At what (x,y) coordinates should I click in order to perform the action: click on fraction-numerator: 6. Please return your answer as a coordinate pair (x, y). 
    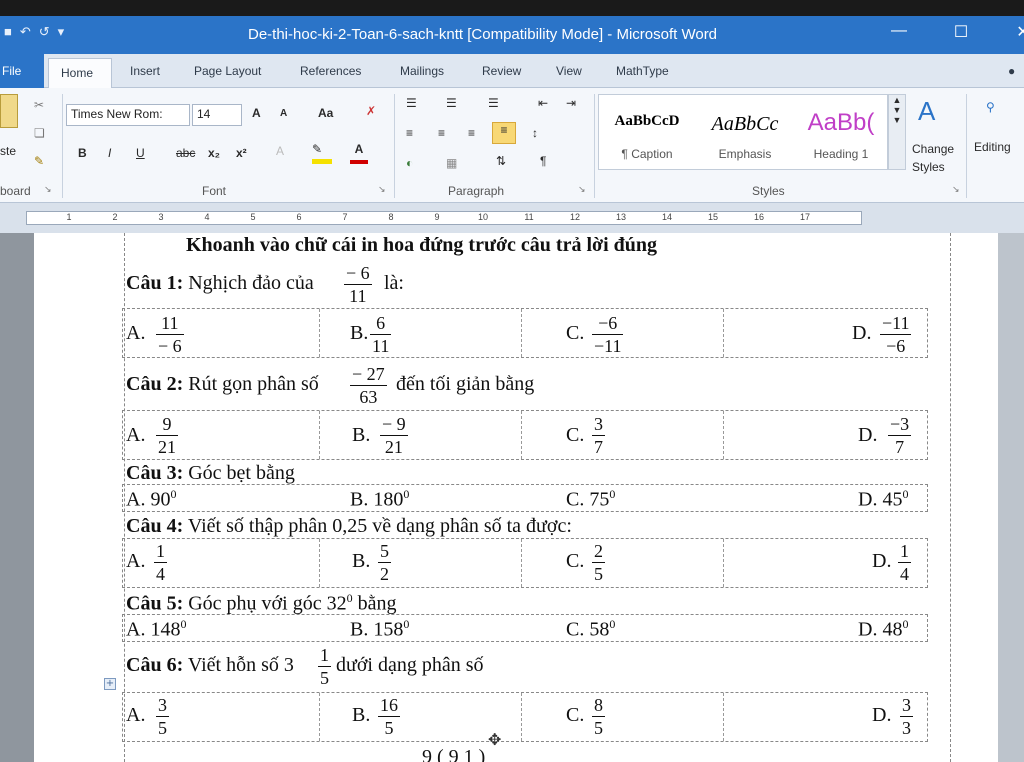
    Looking at the image, I should click on (381, 323).